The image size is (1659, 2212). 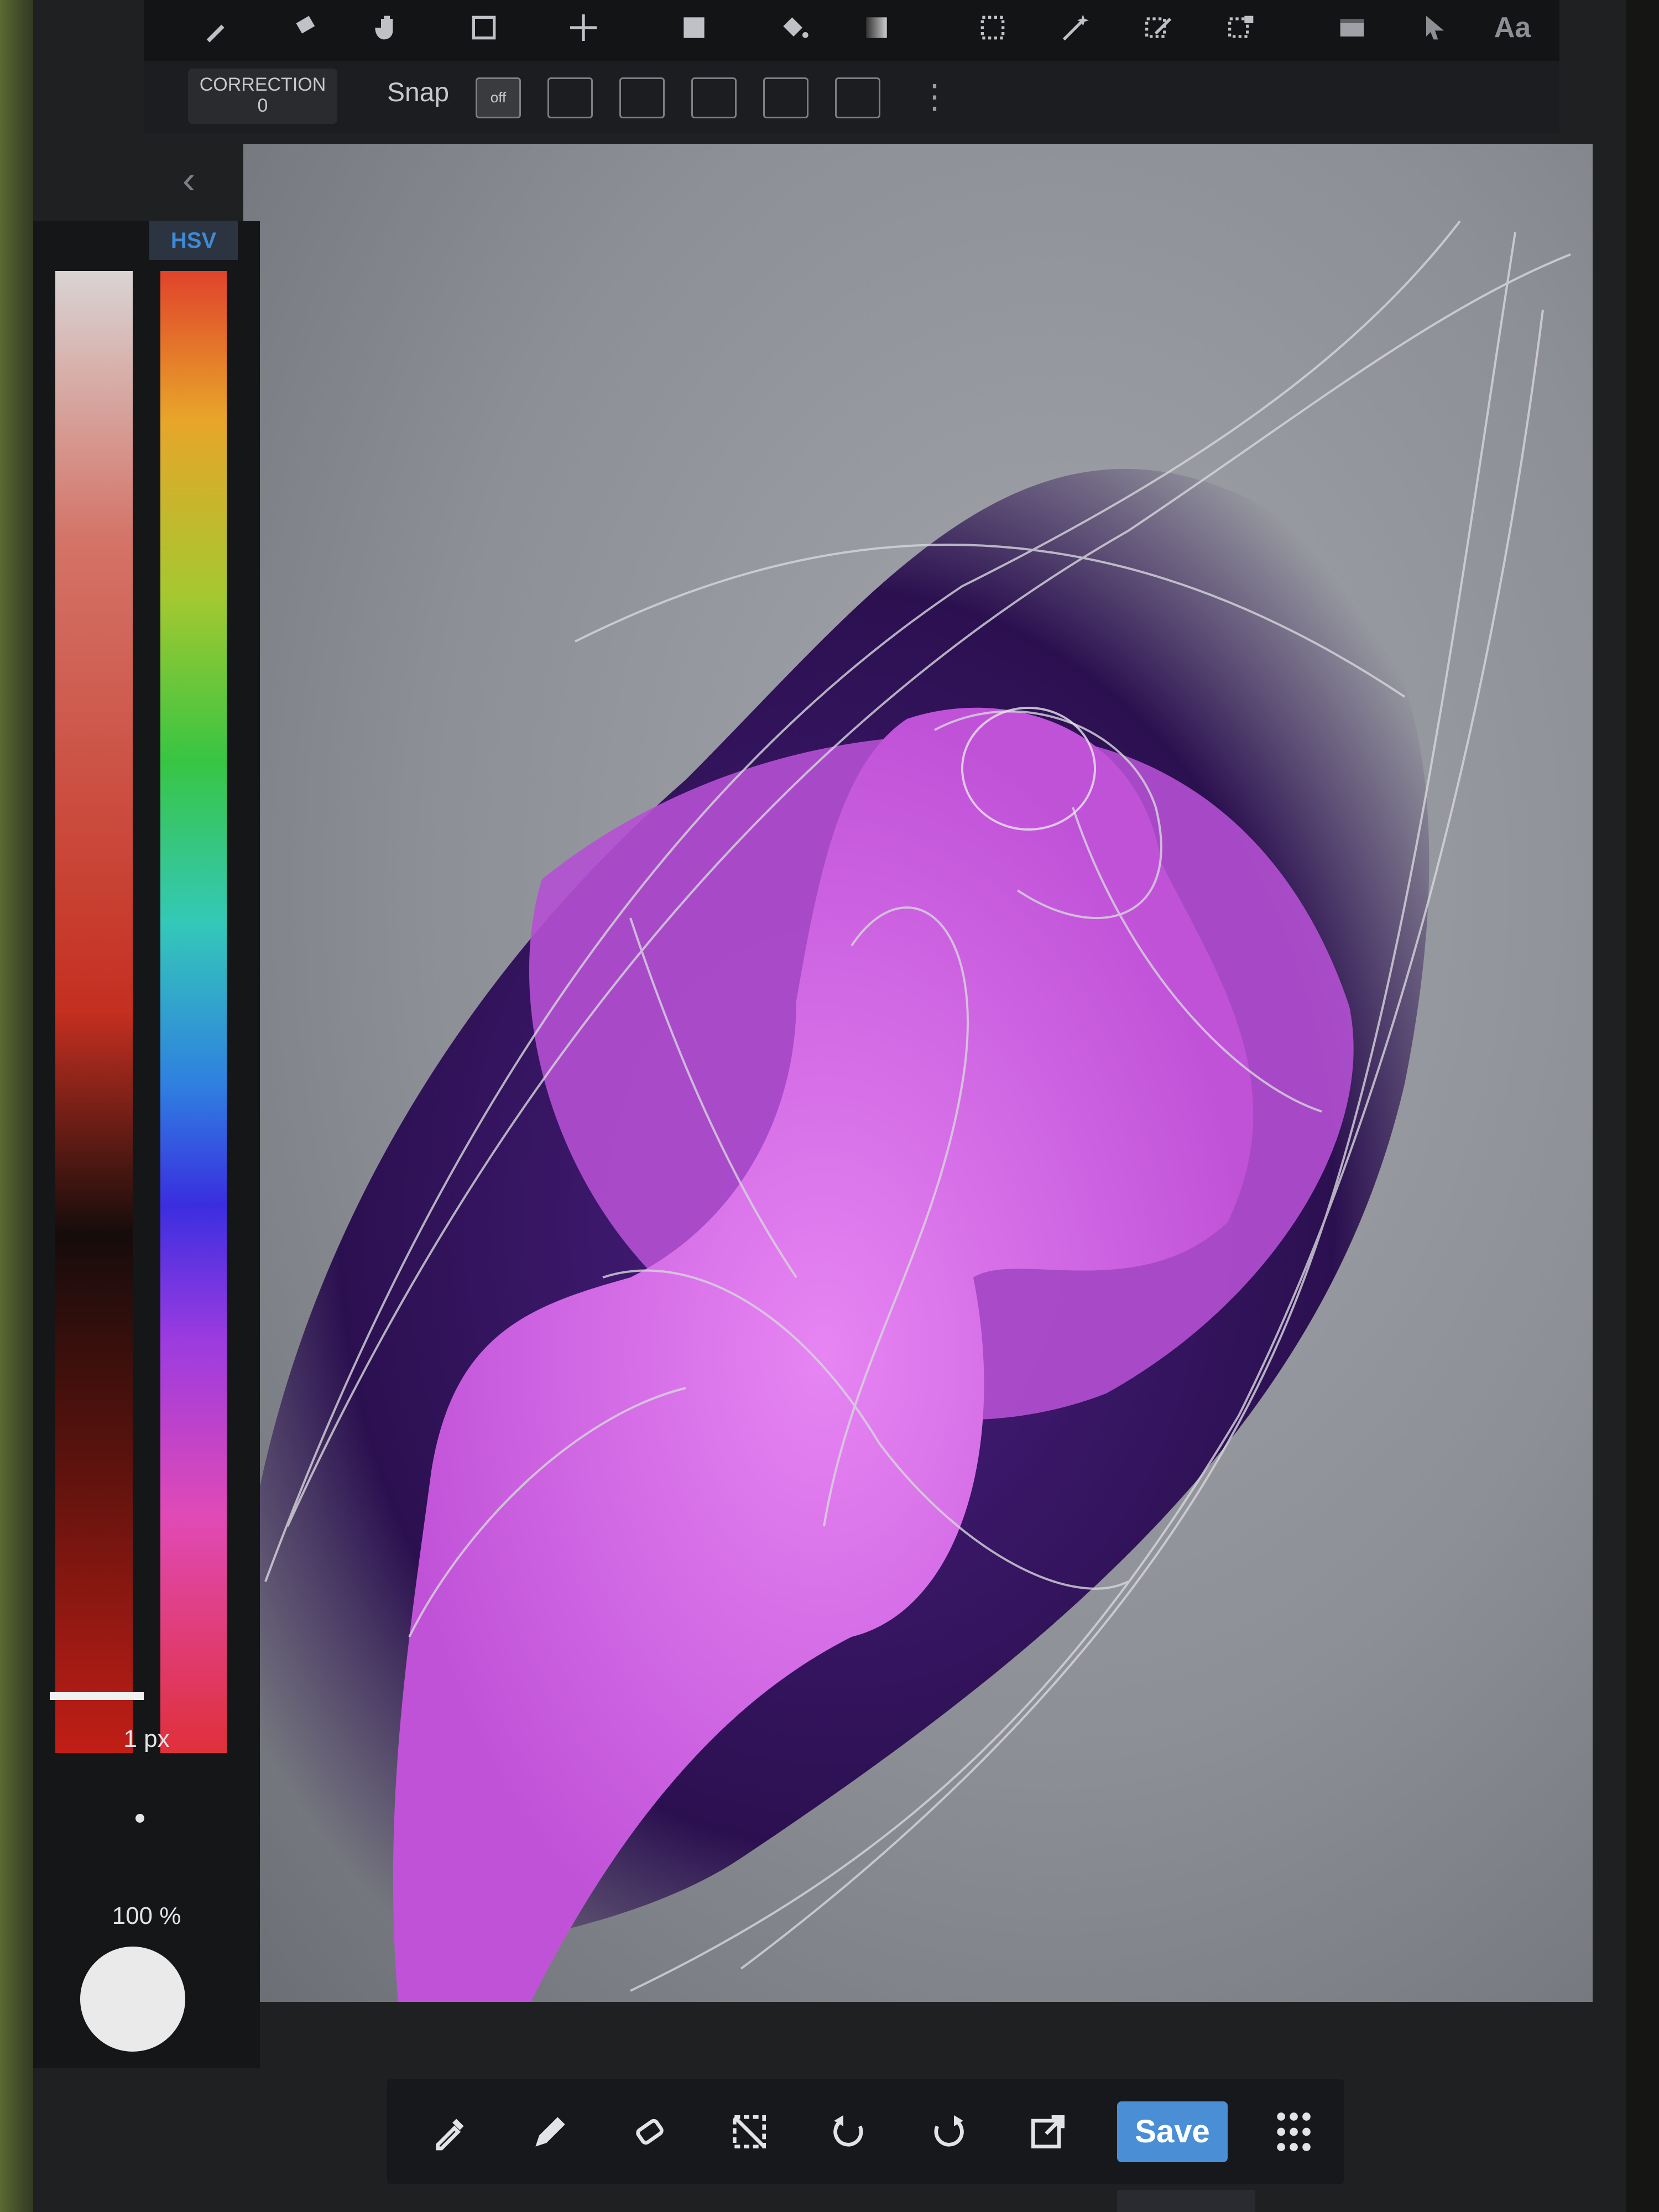 I want to click on correction-label: CORRECTION, so click(x=262, y=85).